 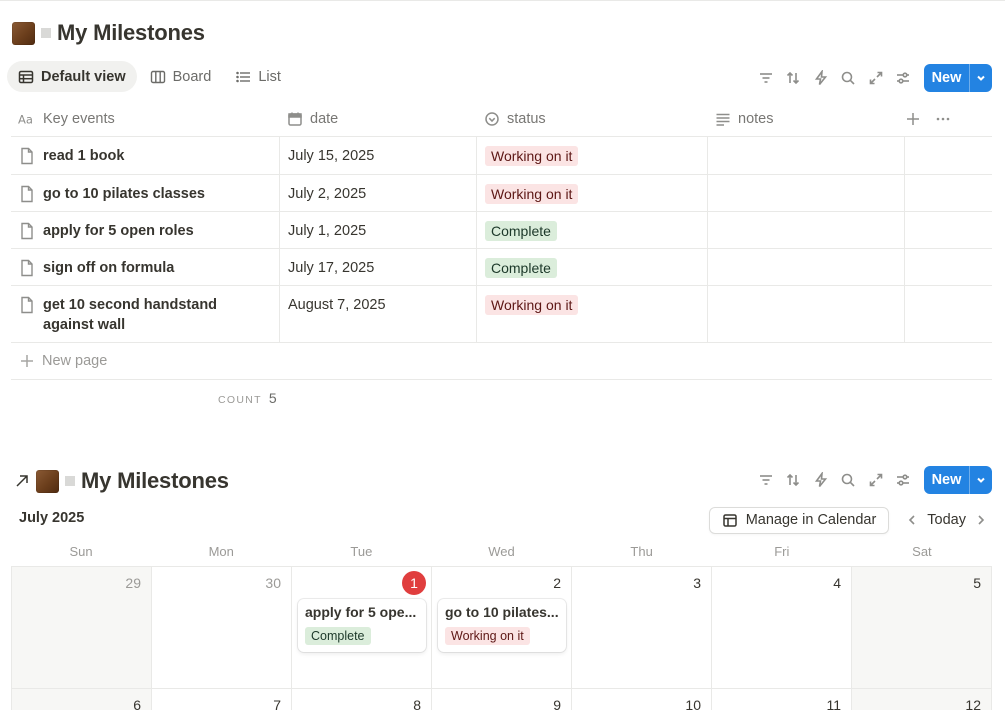 What do you see at coordinates (782, 699) in the screenshot?
I see `calendar-day: 11` at bounding box center [782, 699].